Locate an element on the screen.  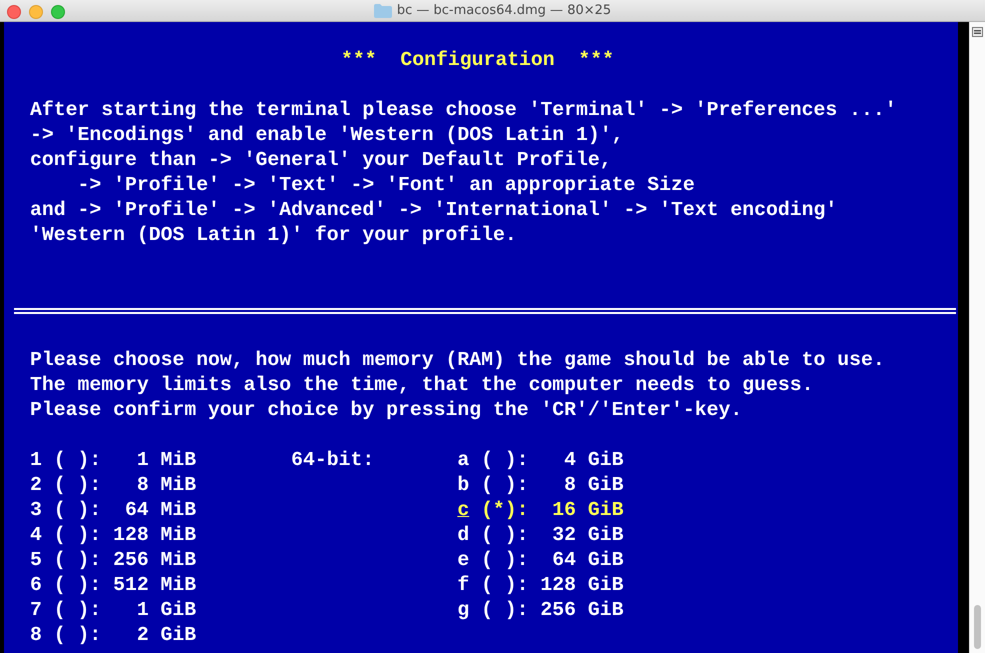
memory-option: 2 ( ): 8 MiB is located at coordinates (161, 485).